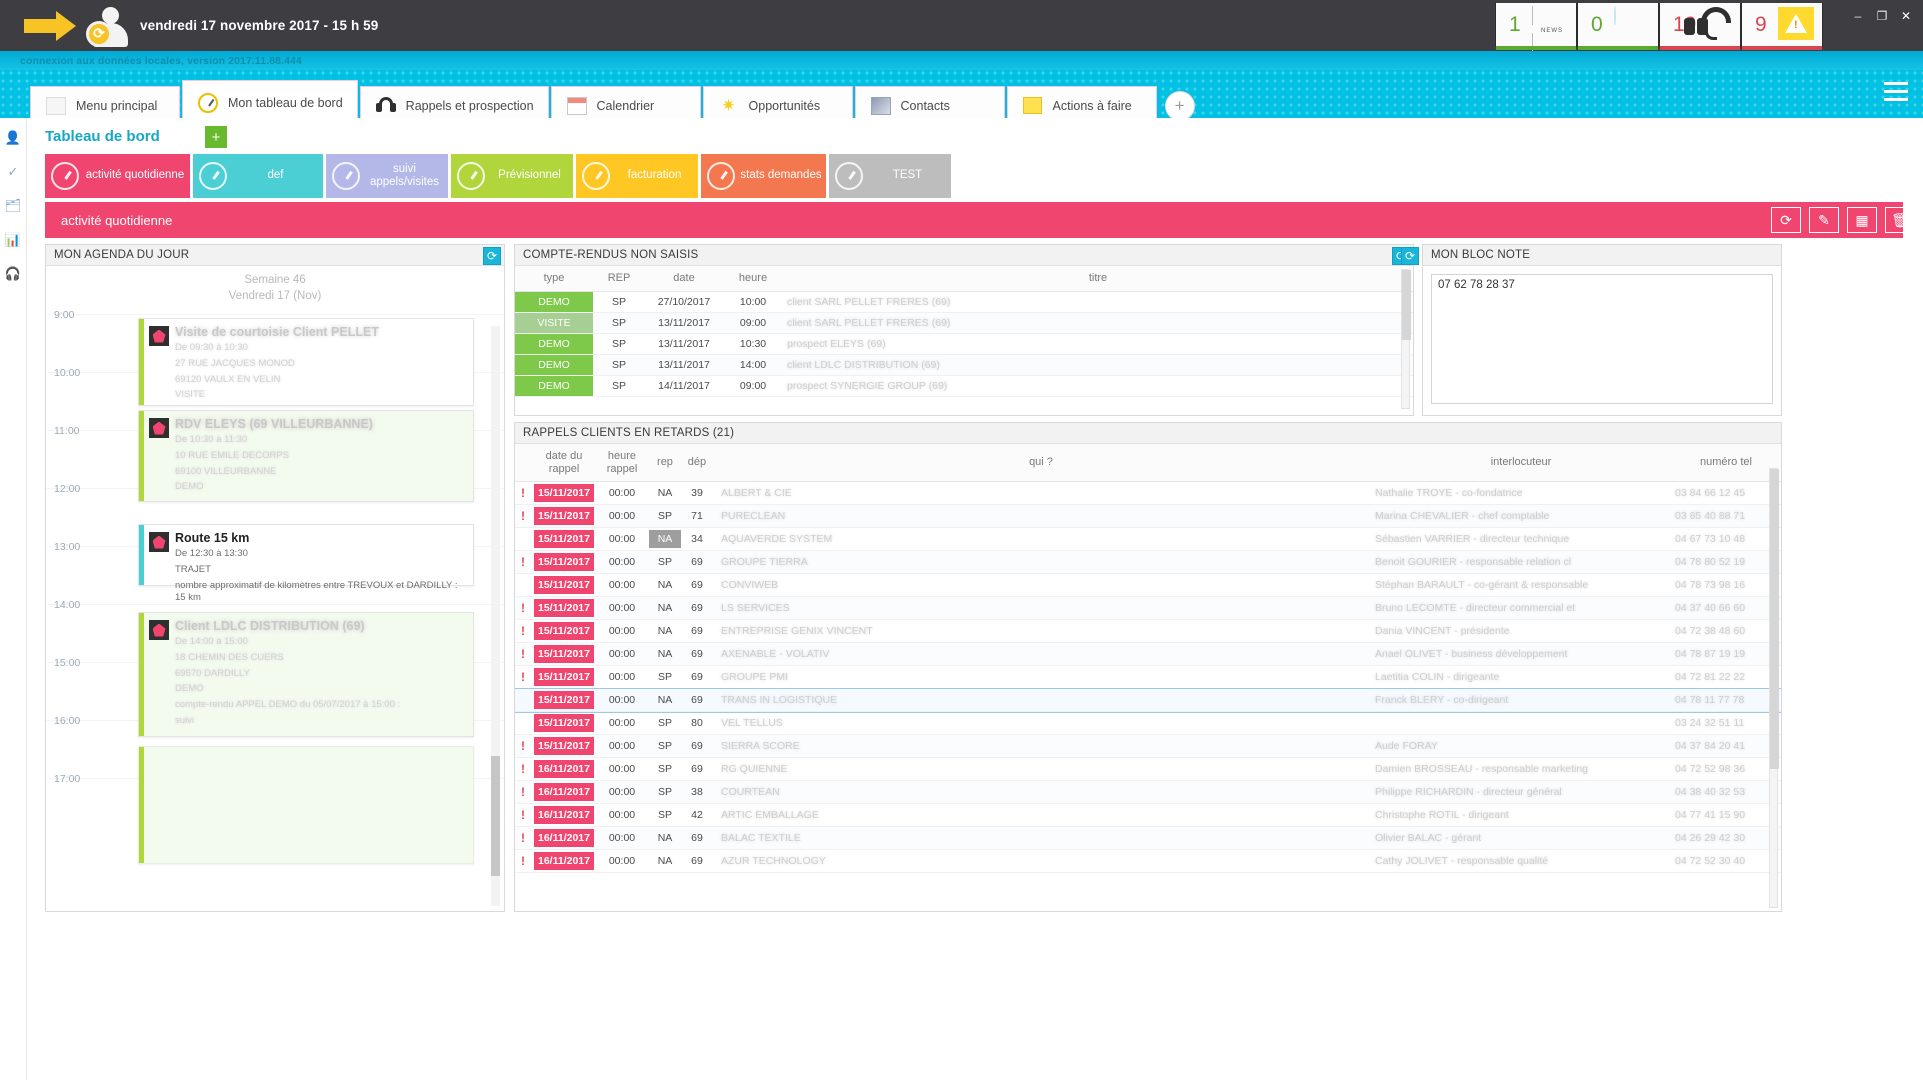 The image size is (1923, 1080). What do you see at coordinates (1786, 220) in the screenshot?
I see `refresh-icon: ⟳` at bounding box center [1786, 220].